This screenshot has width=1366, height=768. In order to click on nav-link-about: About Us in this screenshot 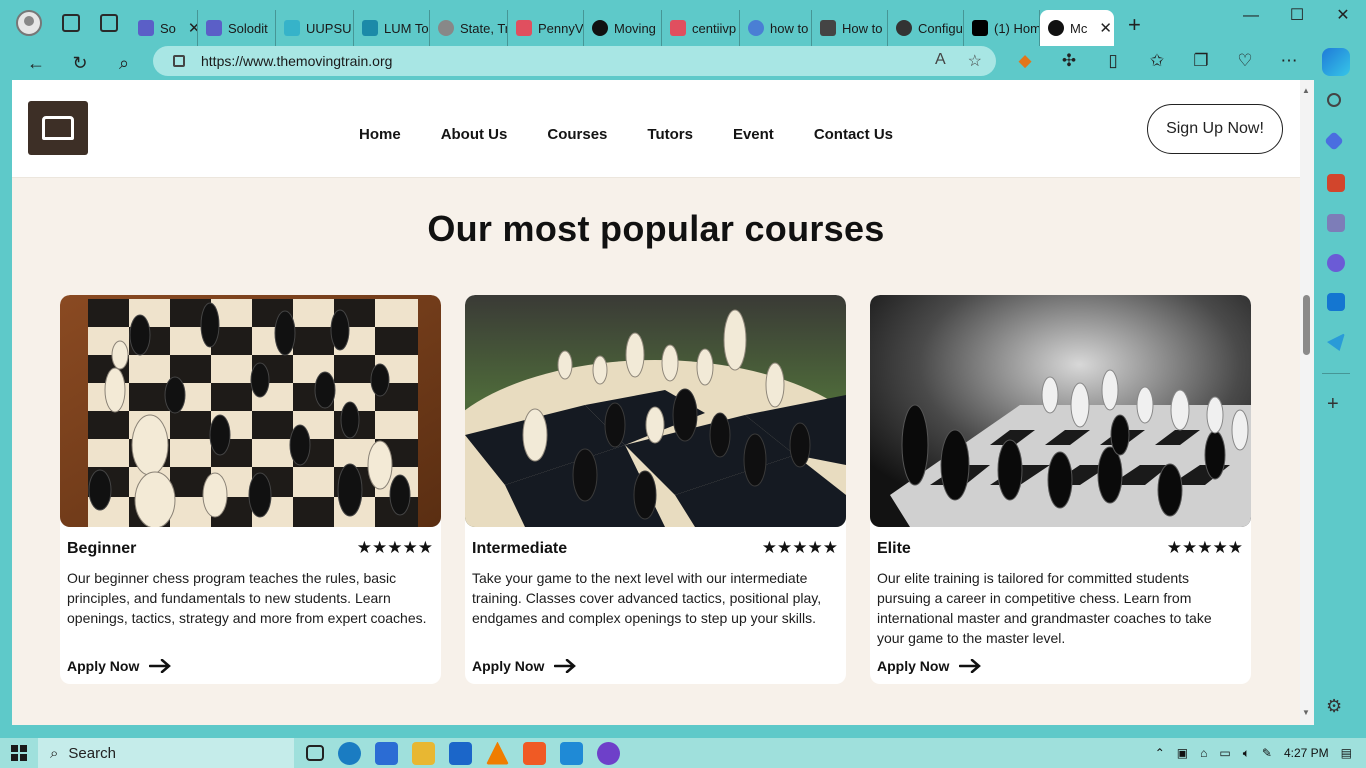, I will do `click(474, 134)`.